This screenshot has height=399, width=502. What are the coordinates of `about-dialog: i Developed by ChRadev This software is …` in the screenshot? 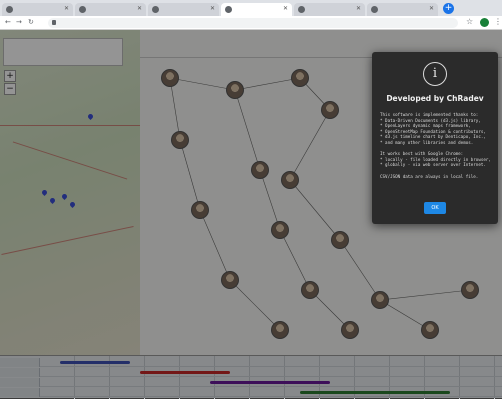 It's located at (435, 138).